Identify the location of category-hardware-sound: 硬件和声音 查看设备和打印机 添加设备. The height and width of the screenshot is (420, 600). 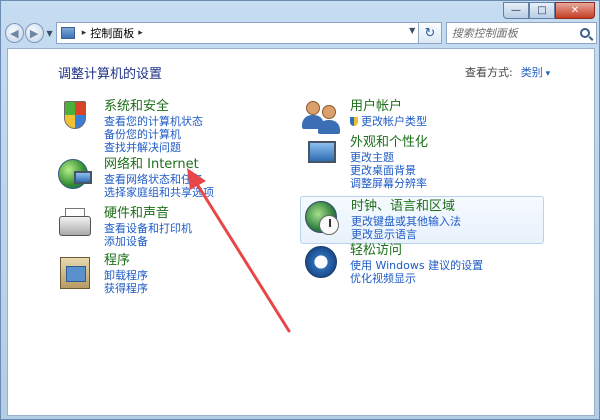
(124, 227).